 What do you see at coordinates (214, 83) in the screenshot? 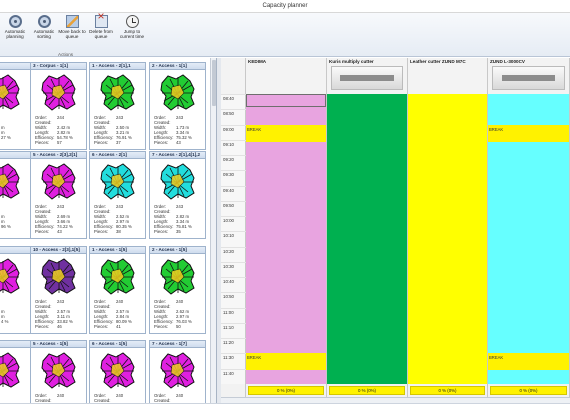
I see `scroll-thumb` at bounding box center [214, 83].